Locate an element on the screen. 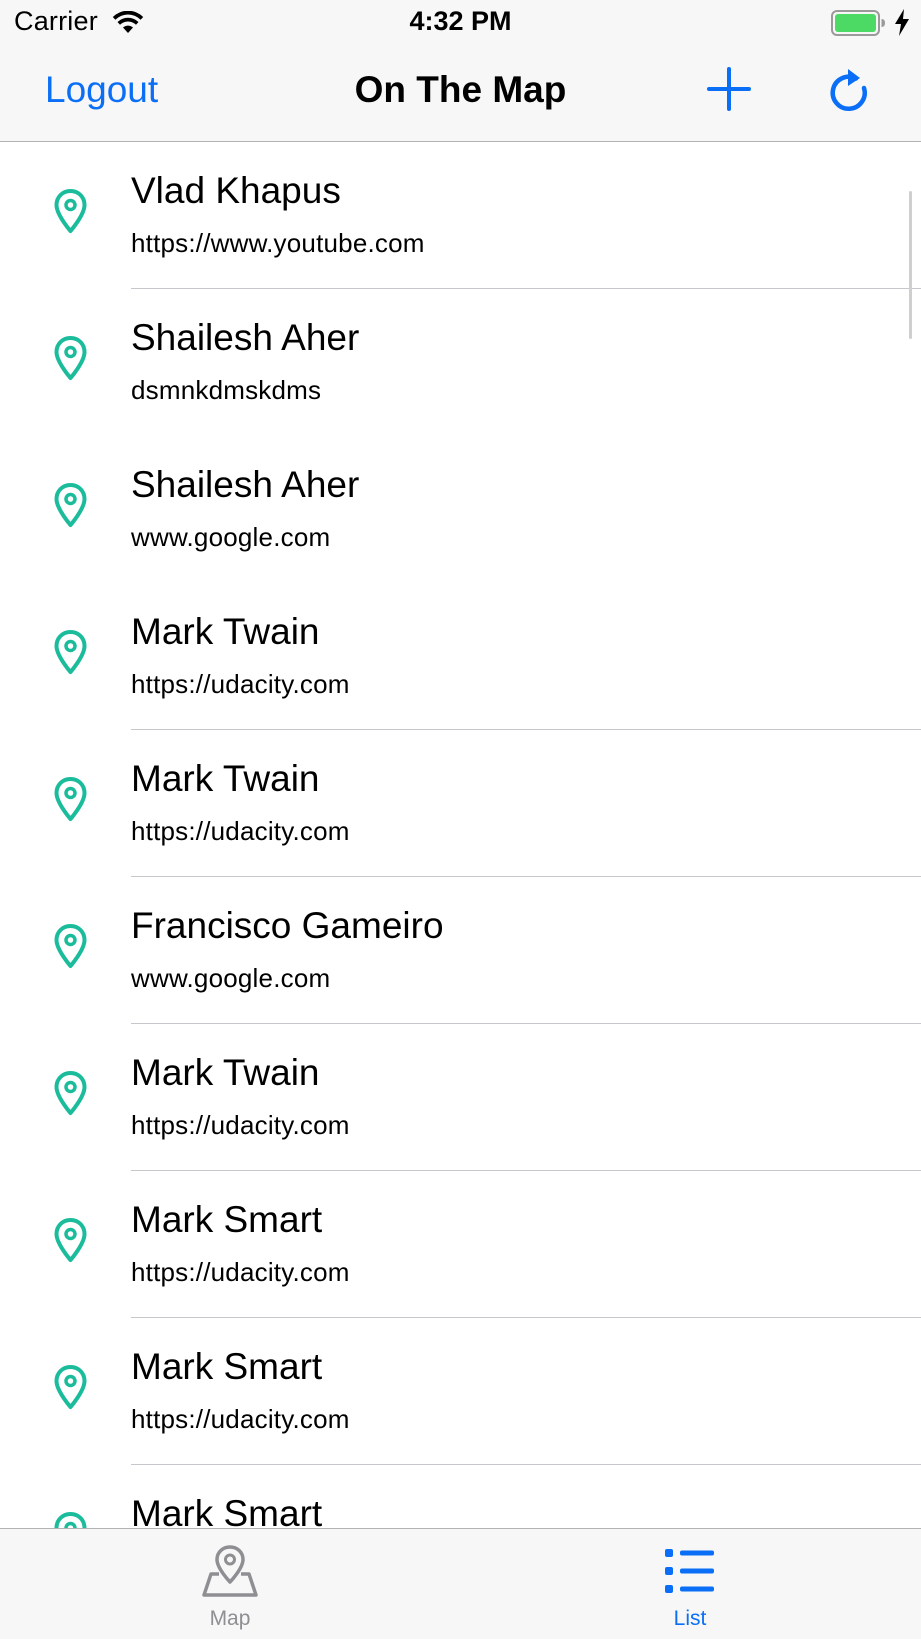 Image resolution: width=921 pixels, height=1639 pixels. scroll-indicator is located at coordinates (910, 265).